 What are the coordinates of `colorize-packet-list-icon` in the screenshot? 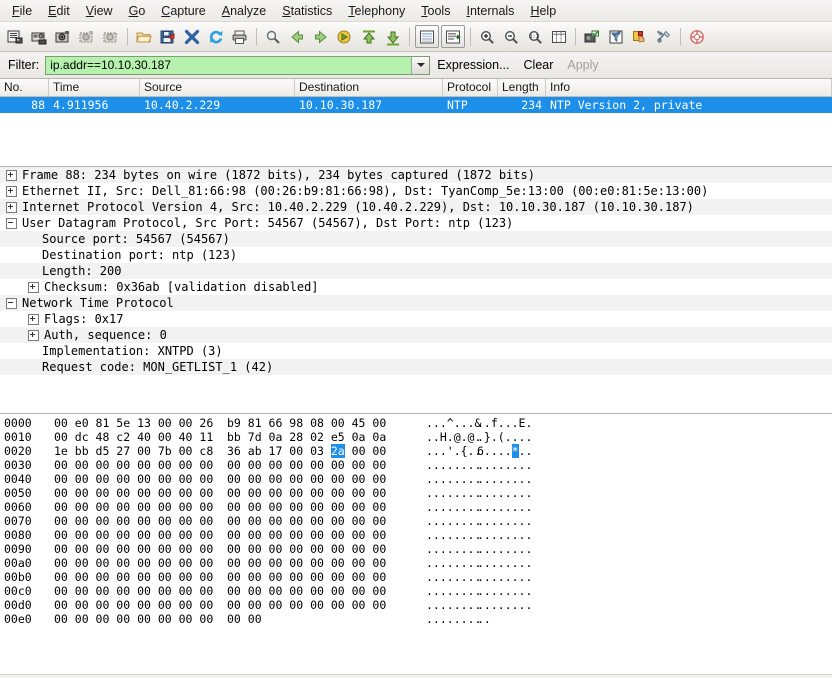 It's located at (427, 36).